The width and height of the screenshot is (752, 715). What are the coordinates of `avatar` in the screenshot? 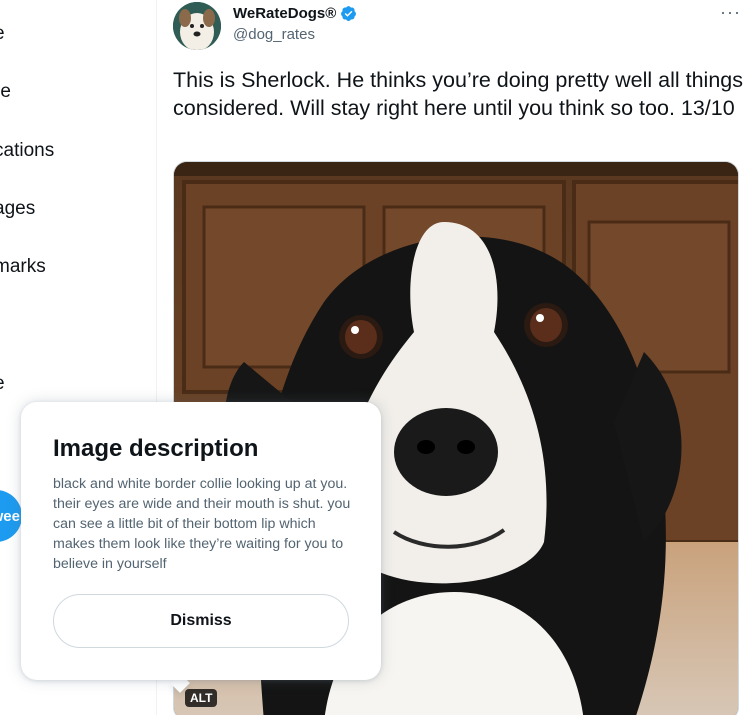 It's located at (197, 26).